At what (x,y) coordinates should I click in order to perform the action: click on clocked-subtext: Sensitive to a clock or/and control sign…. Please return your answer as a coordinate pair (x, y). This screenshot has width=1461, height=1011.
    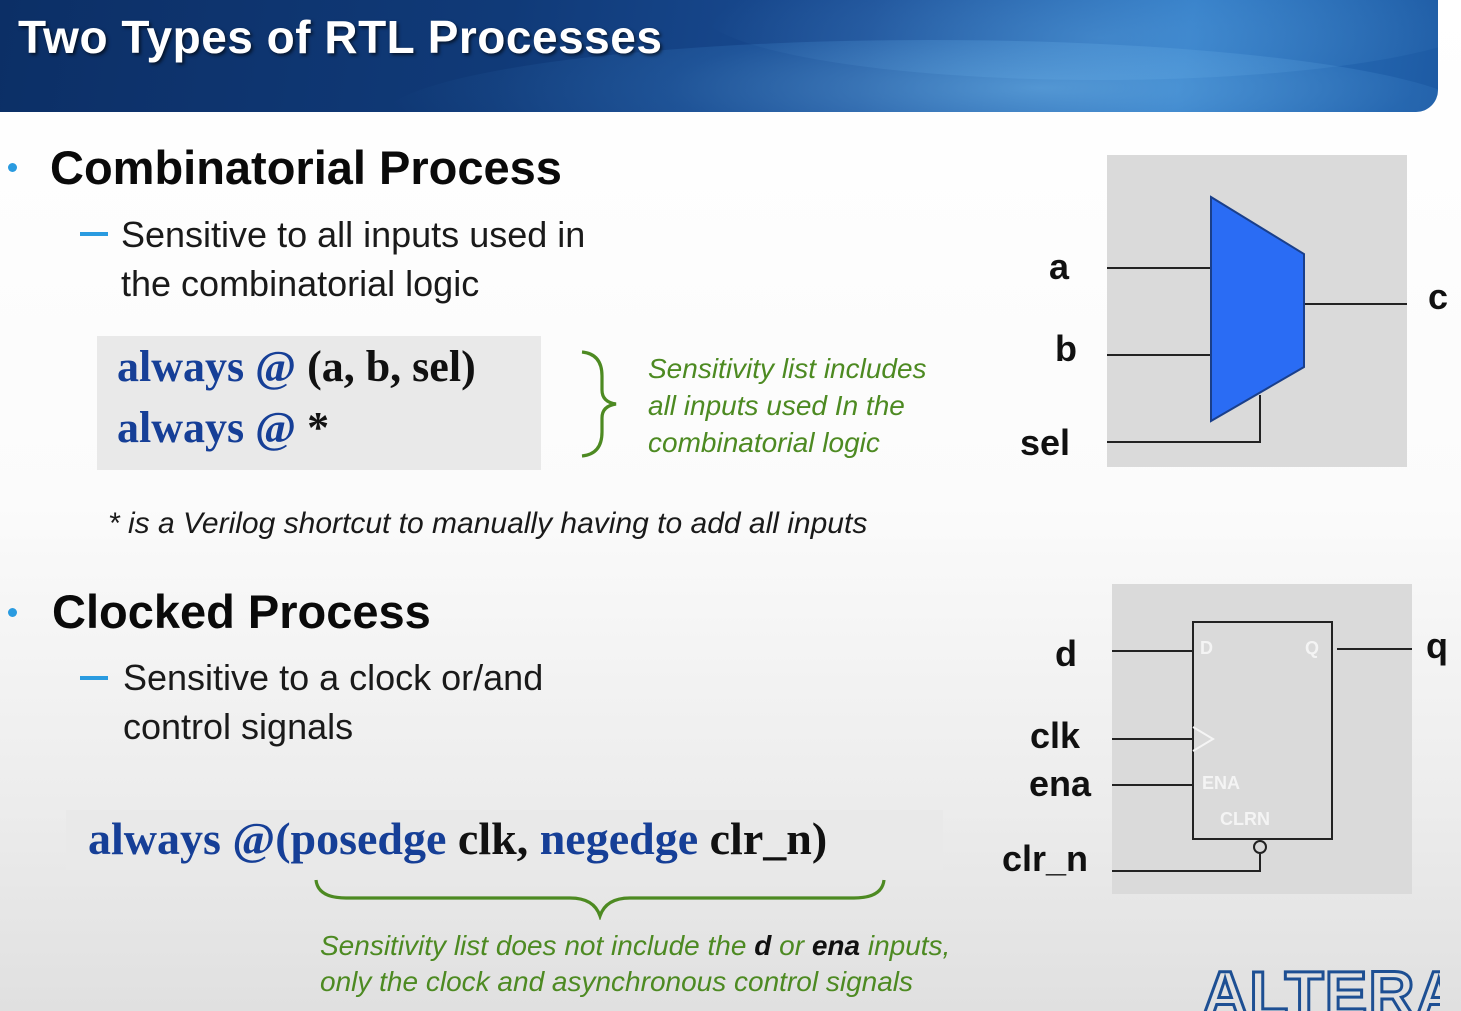
    Looking at the image, I should click on (333, 702).